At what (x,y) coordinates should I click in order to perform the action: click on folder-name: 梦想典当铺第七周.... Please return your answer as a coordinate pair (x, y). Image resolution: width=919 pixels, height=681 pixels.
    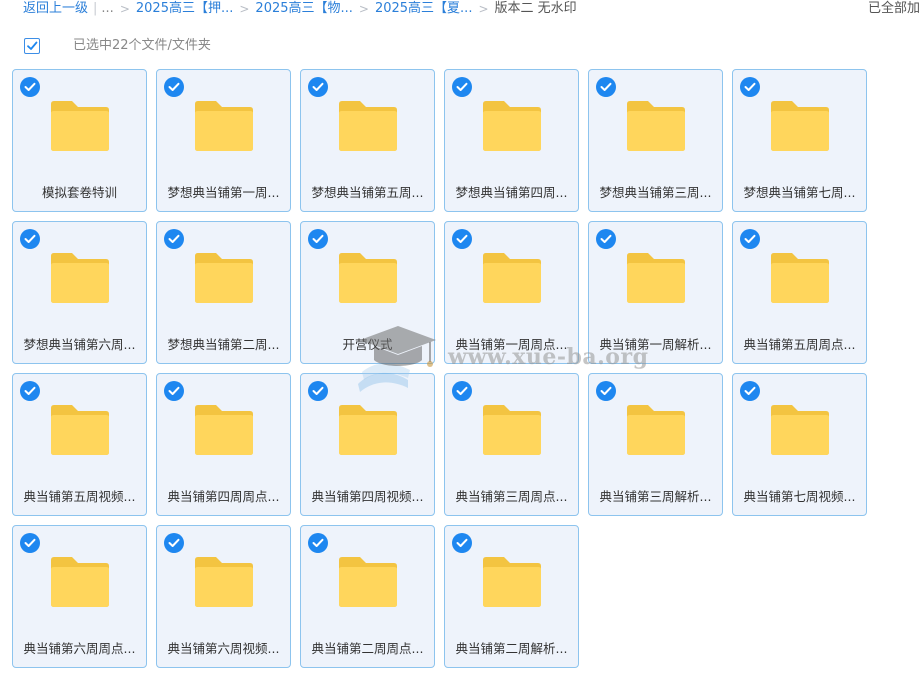
    Looking at the image, I should click on (799, 192).